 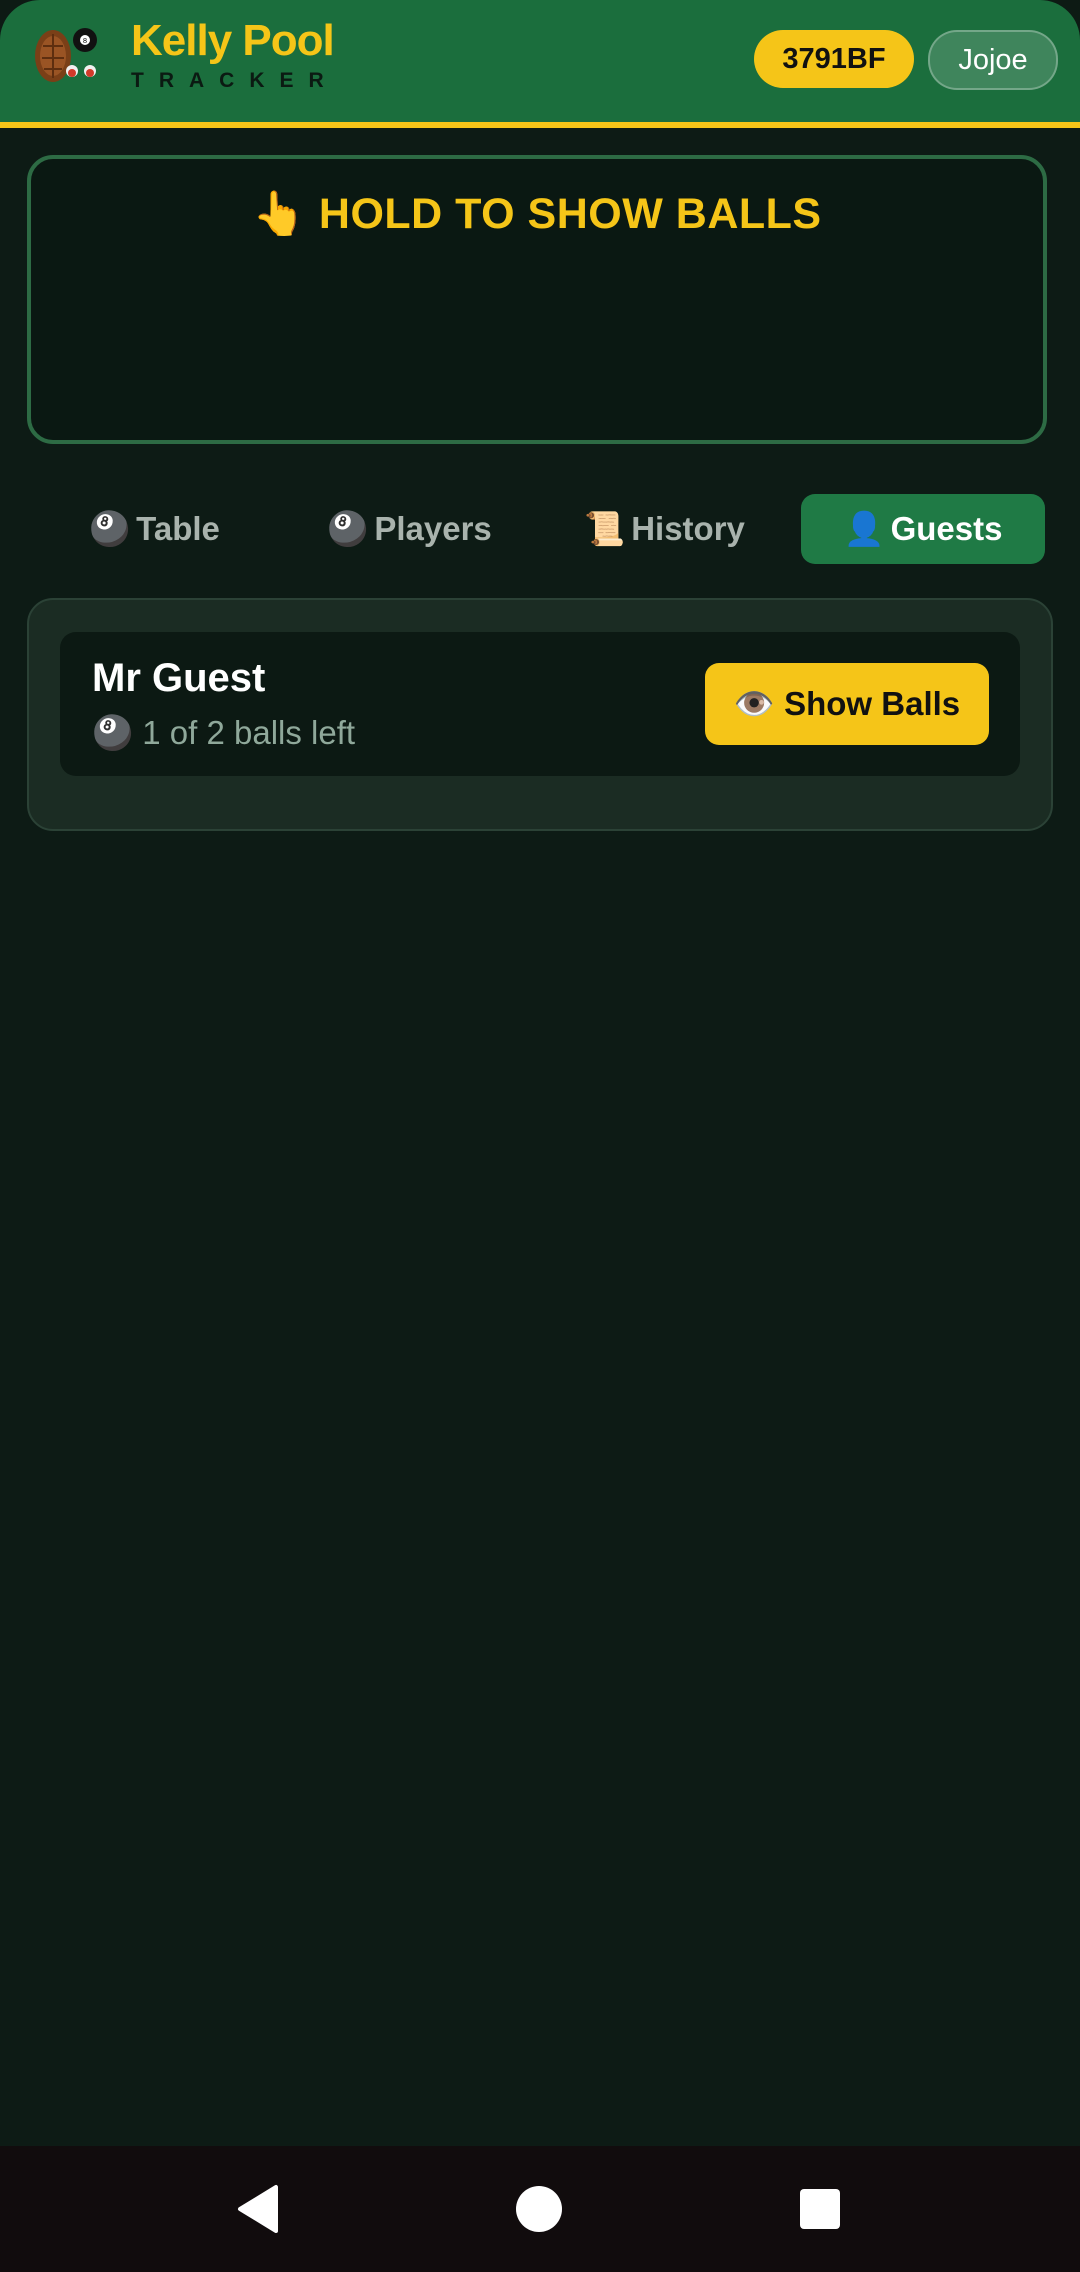 I want to click on system-navigation-bar, so click(x=540, y=2209).